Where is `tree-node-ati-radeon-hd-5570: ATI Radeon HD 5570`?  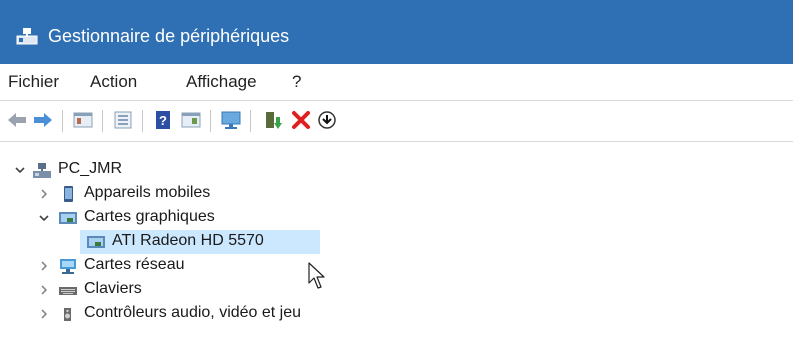
tree-node-ati-radeon-hd-5570: ATI Radeon HD 5570 is located at coordinates (165, 242).